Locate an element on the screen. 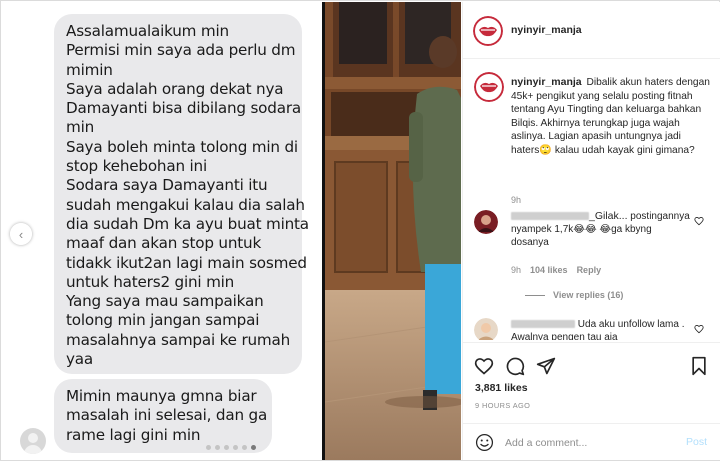 Image resolution: width=720 pixels, height=461 pixels. carousel-dot-active is located at coordinates (253, 447).